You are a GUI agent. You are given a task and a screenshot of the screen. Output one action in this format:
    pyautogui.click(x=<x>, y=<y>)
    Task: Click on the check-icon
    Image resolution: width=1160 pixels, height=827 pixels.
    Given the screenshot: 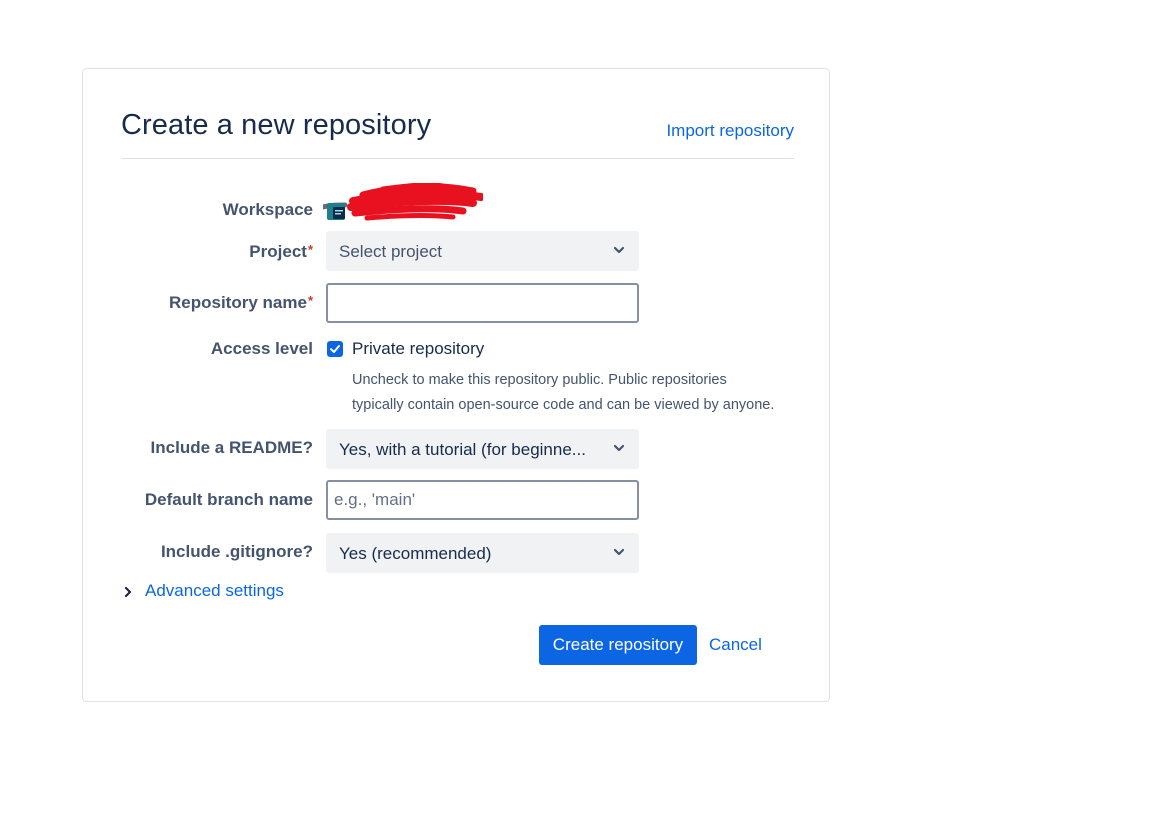 What is the action you would take?
    pyautogui.click(x=335, y=349)
    